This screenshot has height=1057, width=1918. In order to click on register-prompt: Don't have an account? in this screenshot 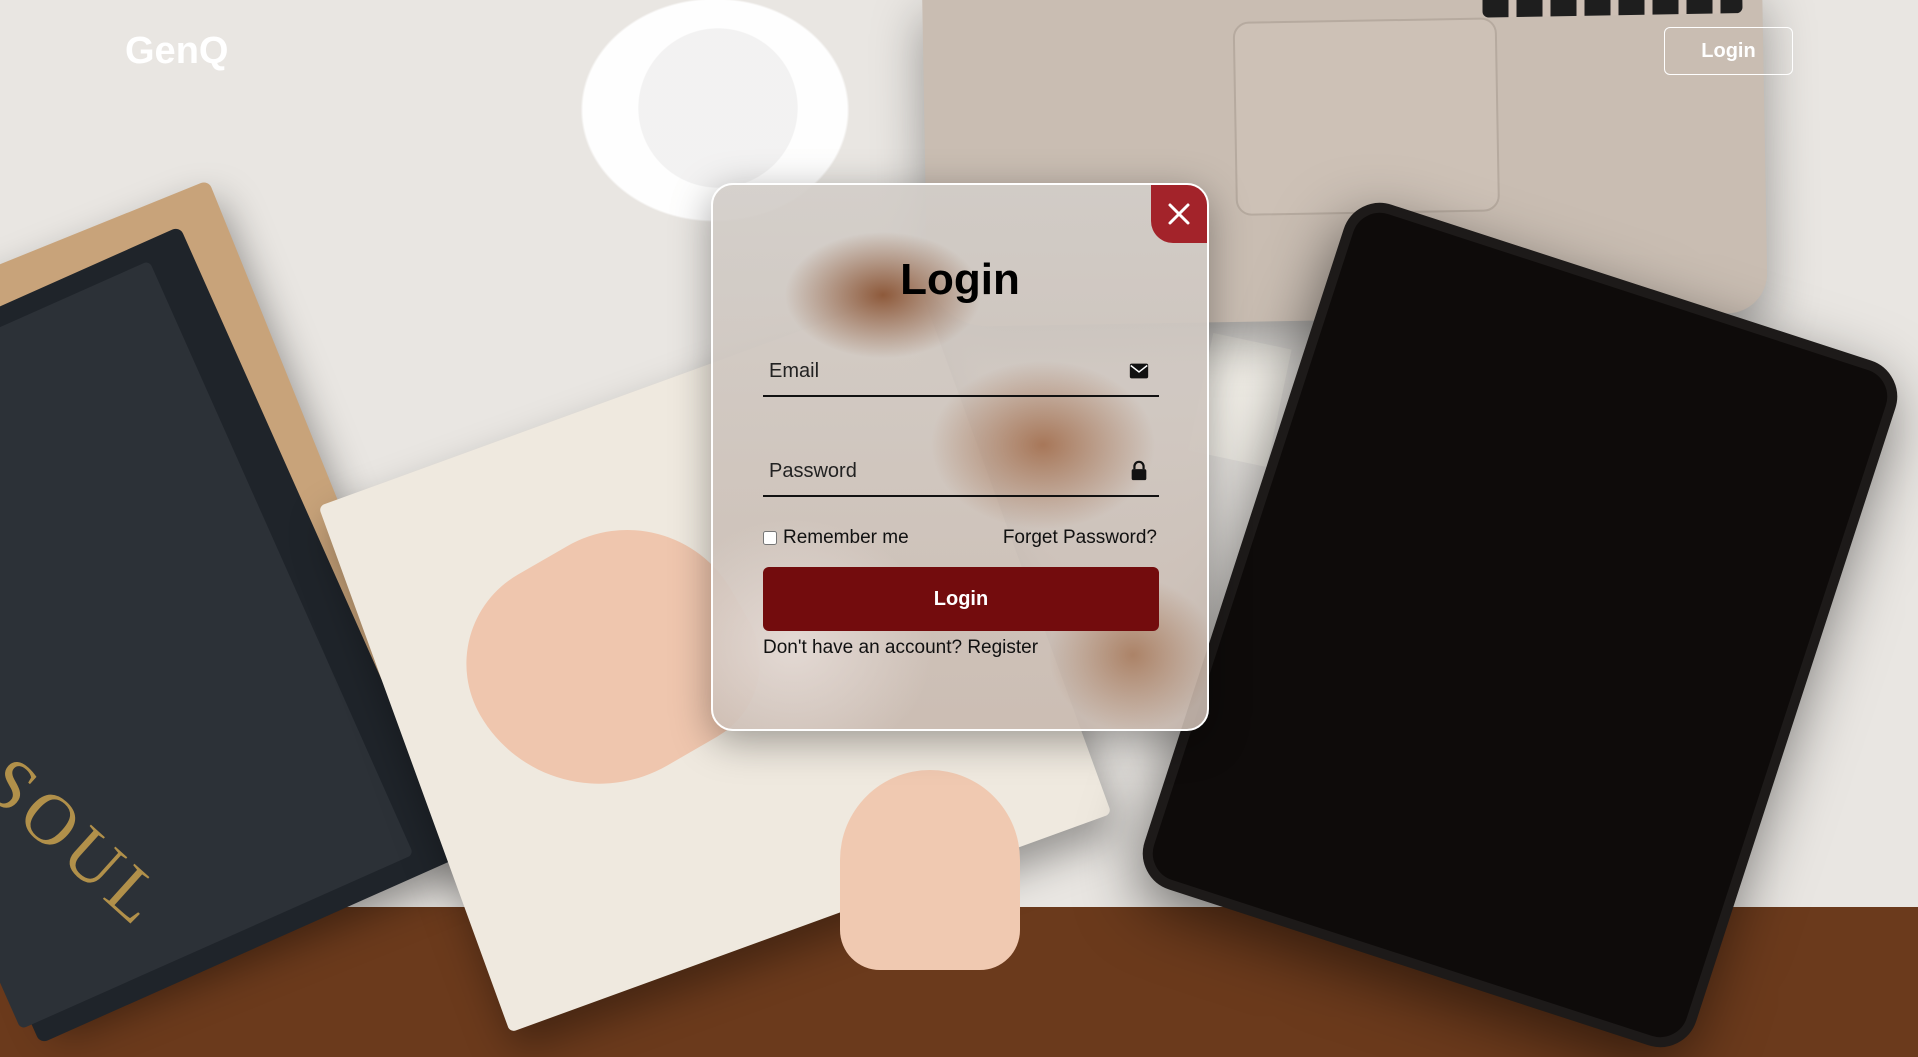, I will do `click(863, 647)`.